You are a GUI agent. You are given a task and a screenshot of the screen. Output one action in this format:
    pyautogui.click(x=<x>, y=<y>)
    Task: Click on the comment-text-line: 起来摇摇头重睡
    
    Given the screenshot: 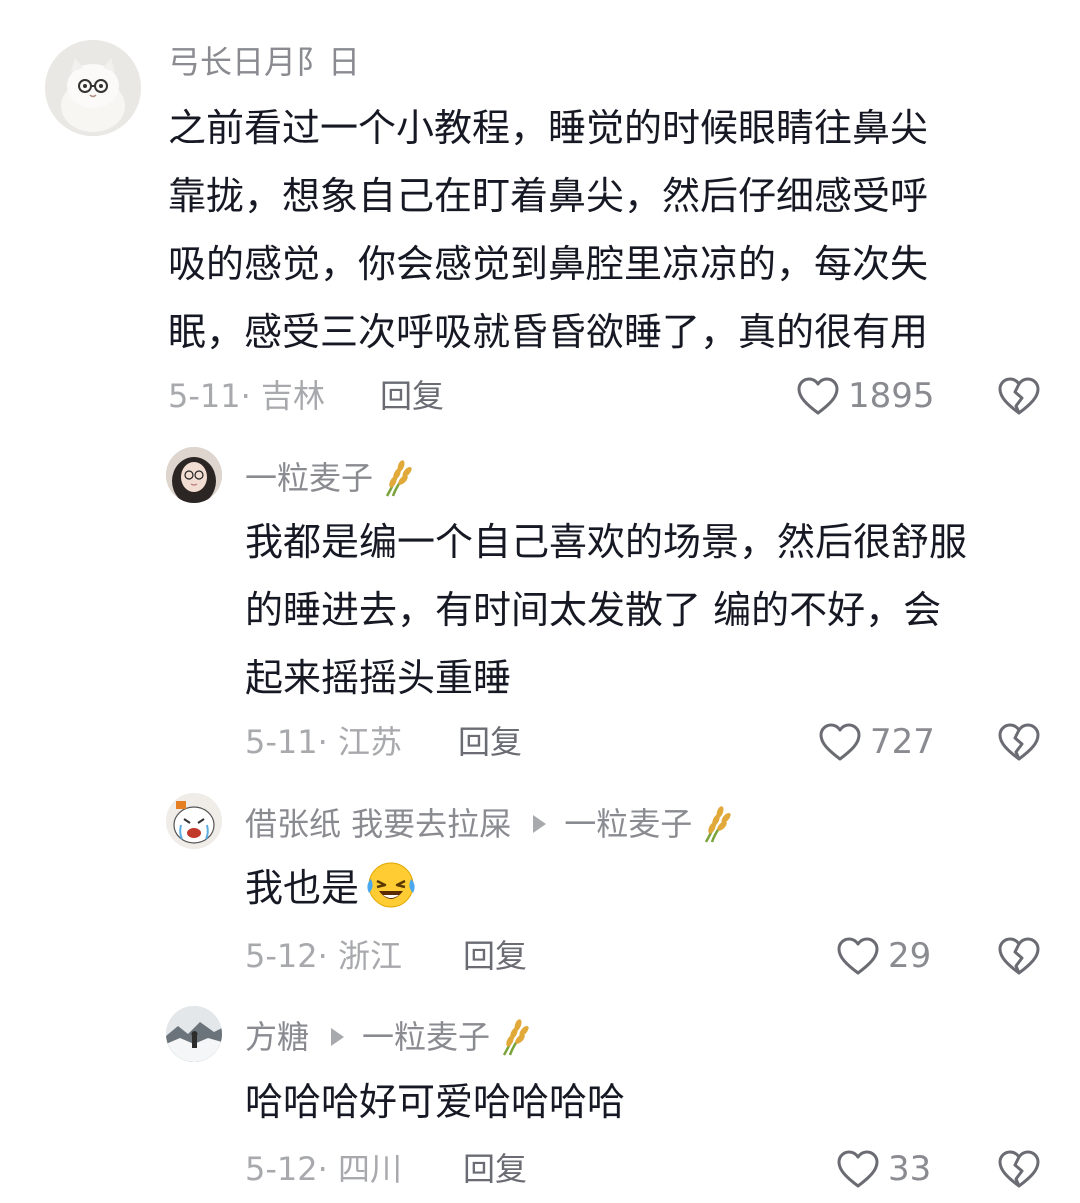 What is the action you would take?
    pyautogui.click(x=378, y=678)
    